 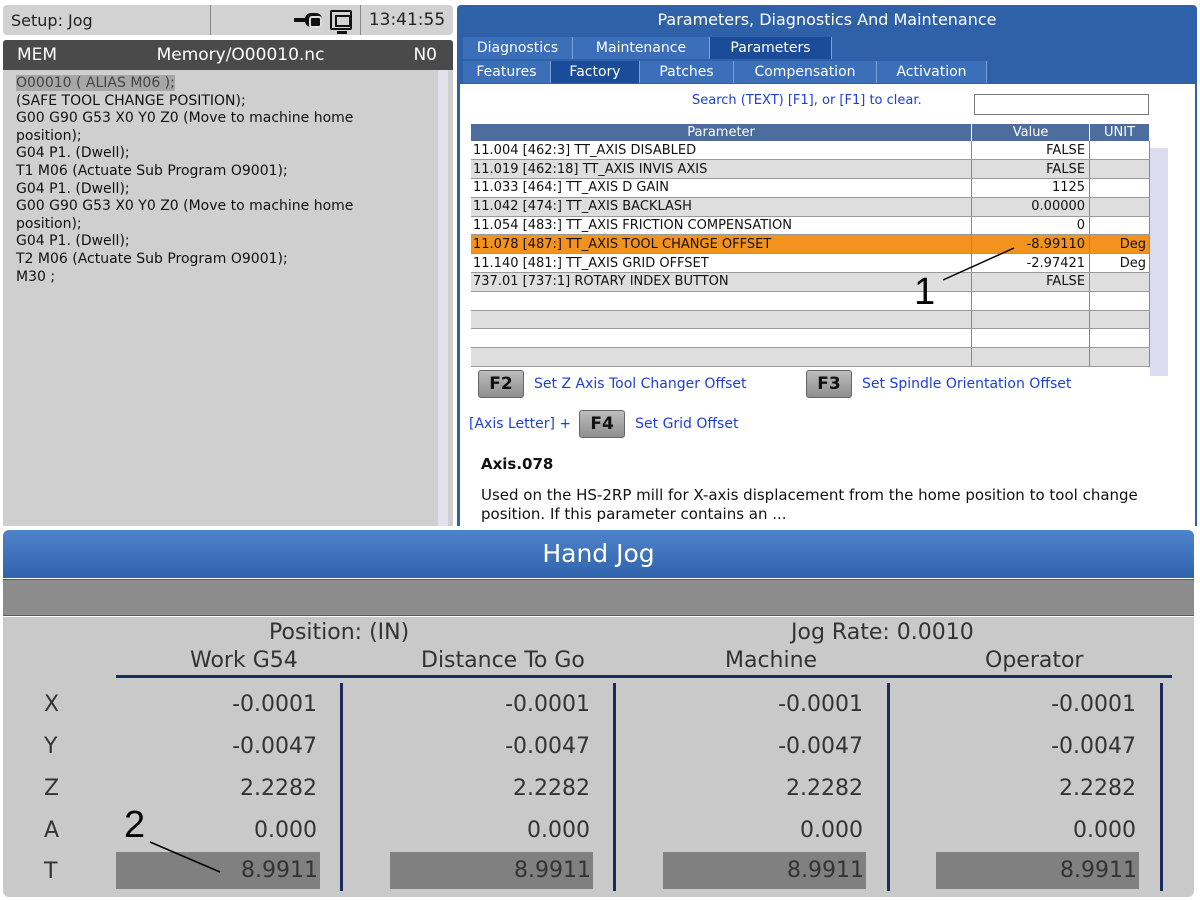 I want to click on f4-action: [Axis Letter] + F4 Set Grid Offset, so click(x=603, y=424).